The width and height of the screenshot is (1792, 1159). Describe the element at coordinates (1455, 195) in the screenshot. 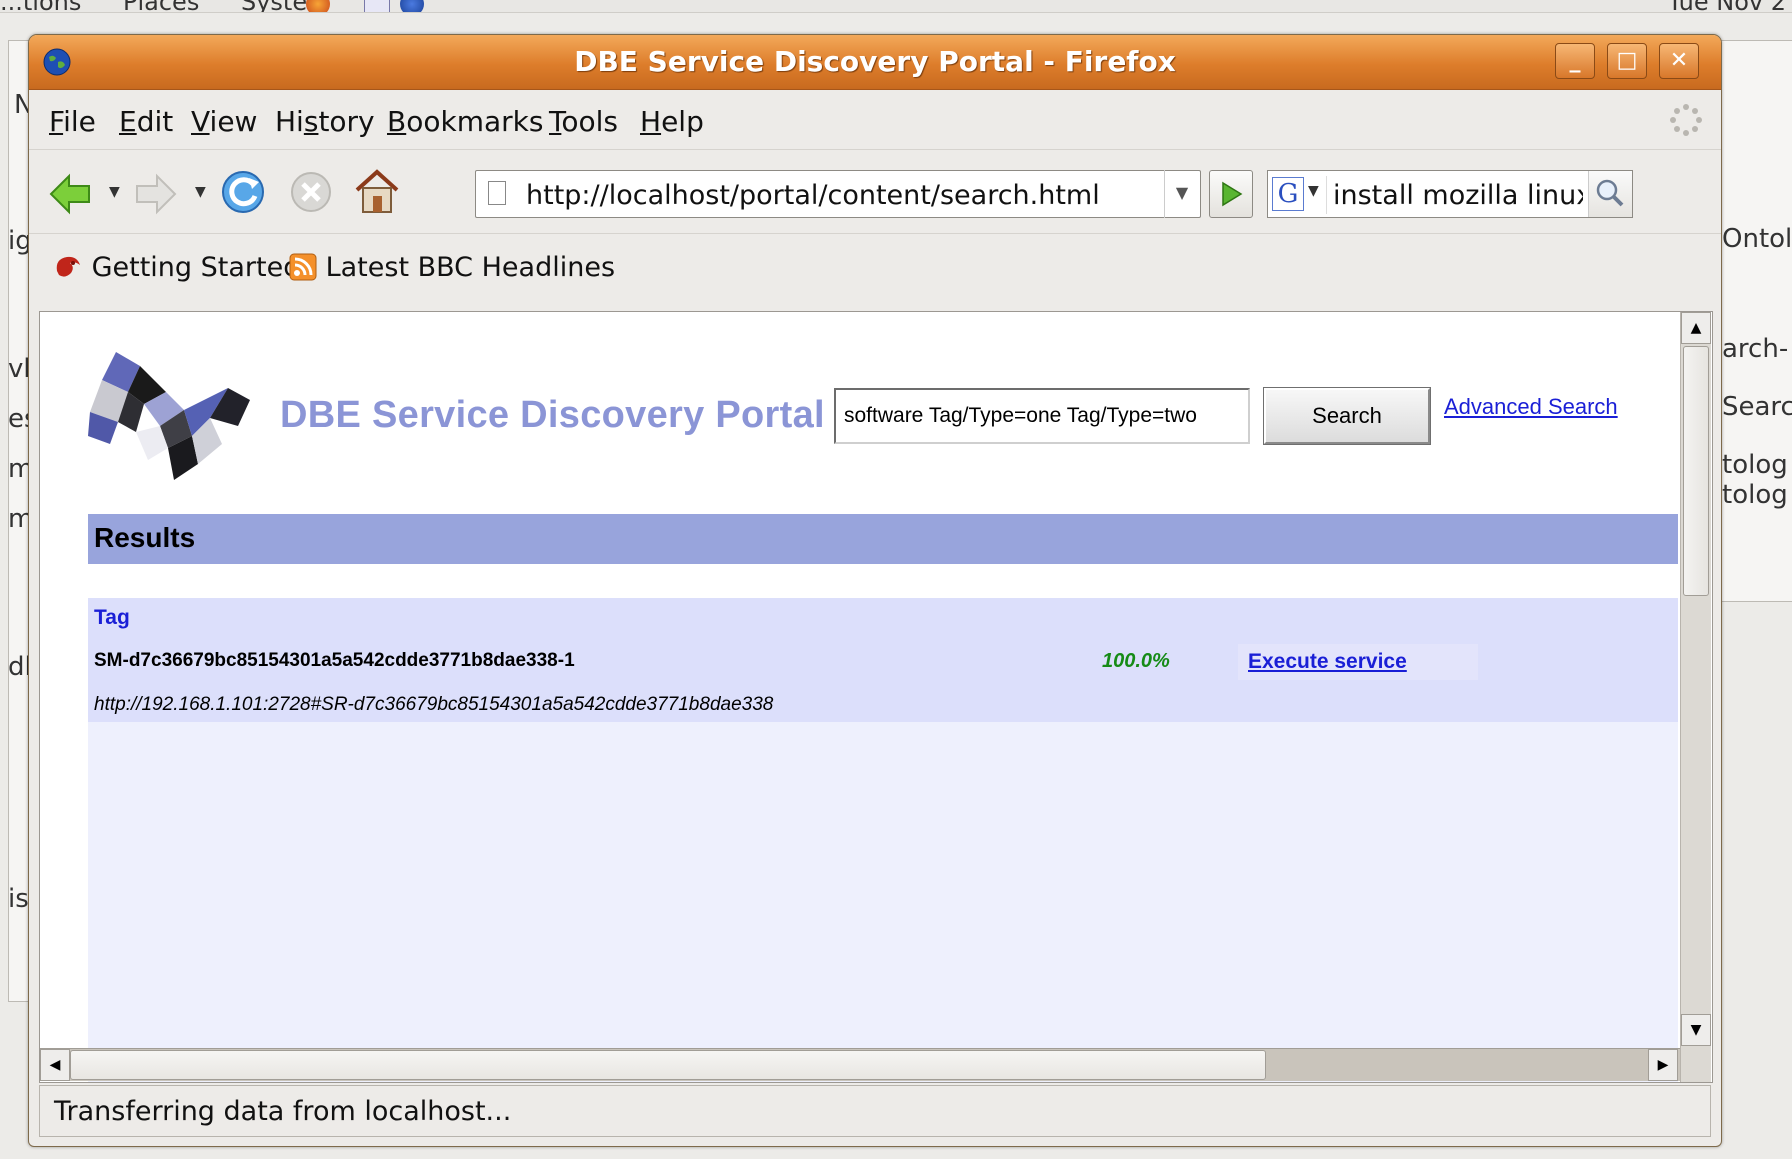

I see `search-input` at that location.